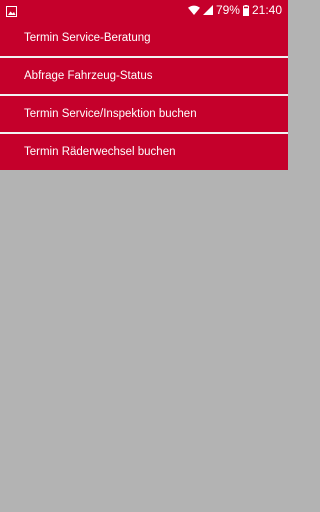 This screenshot has height=512, width=320. I want to click on menu-item-service-beratung: Termin Service-Beratung, so click(144, 38).